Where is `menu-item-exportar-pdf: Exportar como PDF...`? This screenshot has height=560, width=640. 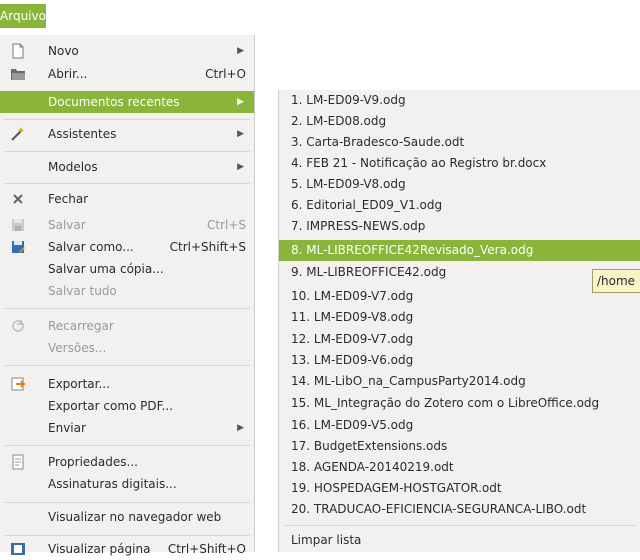 menu-item-exportar-pdf: Exportar como PDF... is located at coordinates (127, 406).